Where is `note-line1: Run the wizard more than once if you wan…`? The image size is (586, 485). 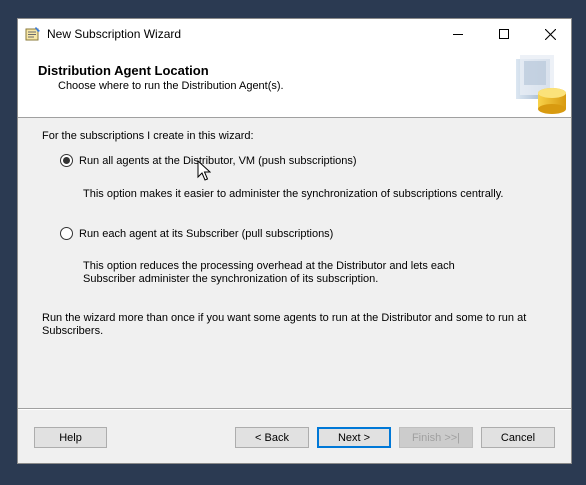
note-line1: Run the wizard more than once if you wan… is located at coordinates (284, 318).